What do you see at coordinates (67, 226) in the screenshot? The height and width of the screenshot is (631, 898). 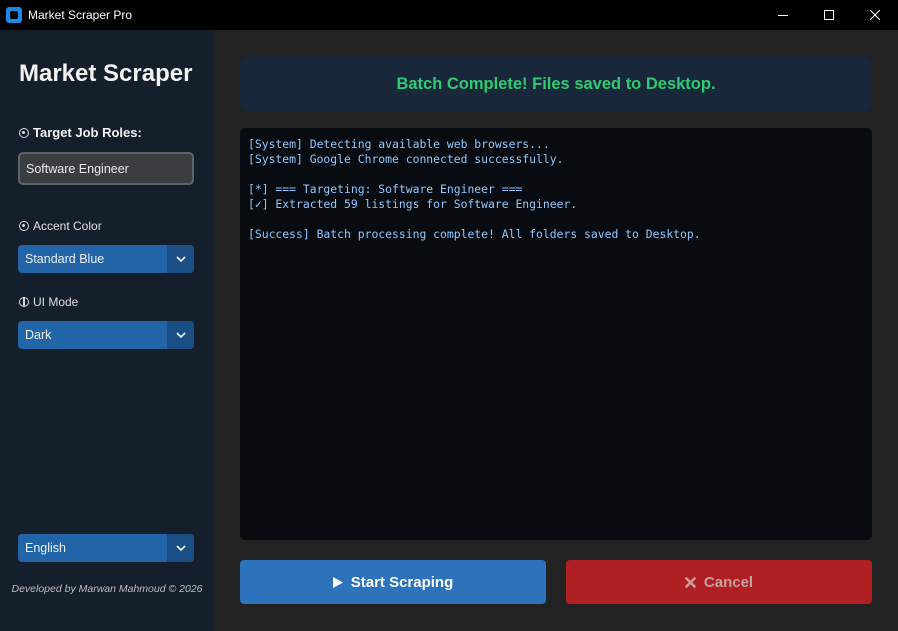 I see `accent-color-label-text: Accent Color` at bounding box center [67, 226].